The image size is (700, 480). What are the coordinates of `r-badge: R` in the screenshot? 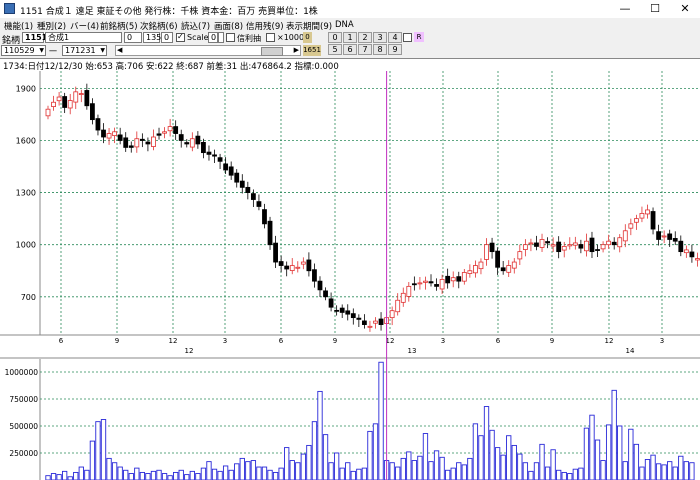 It's located at (419, 37).